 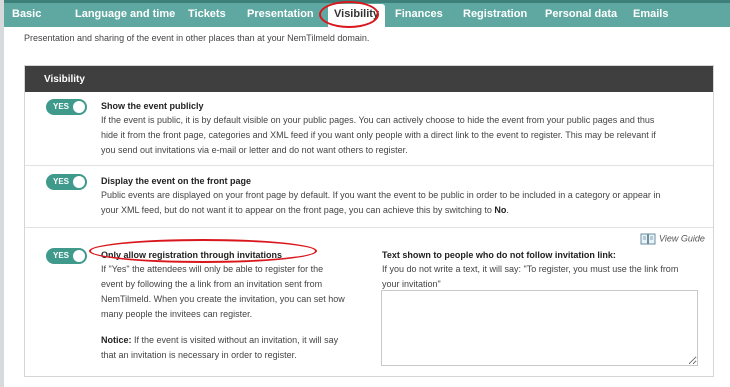 What do you see at coordinates (682, 238) in the screenshot?
I see `view-guide-label: View Guide` at bounding box center [682, 238].